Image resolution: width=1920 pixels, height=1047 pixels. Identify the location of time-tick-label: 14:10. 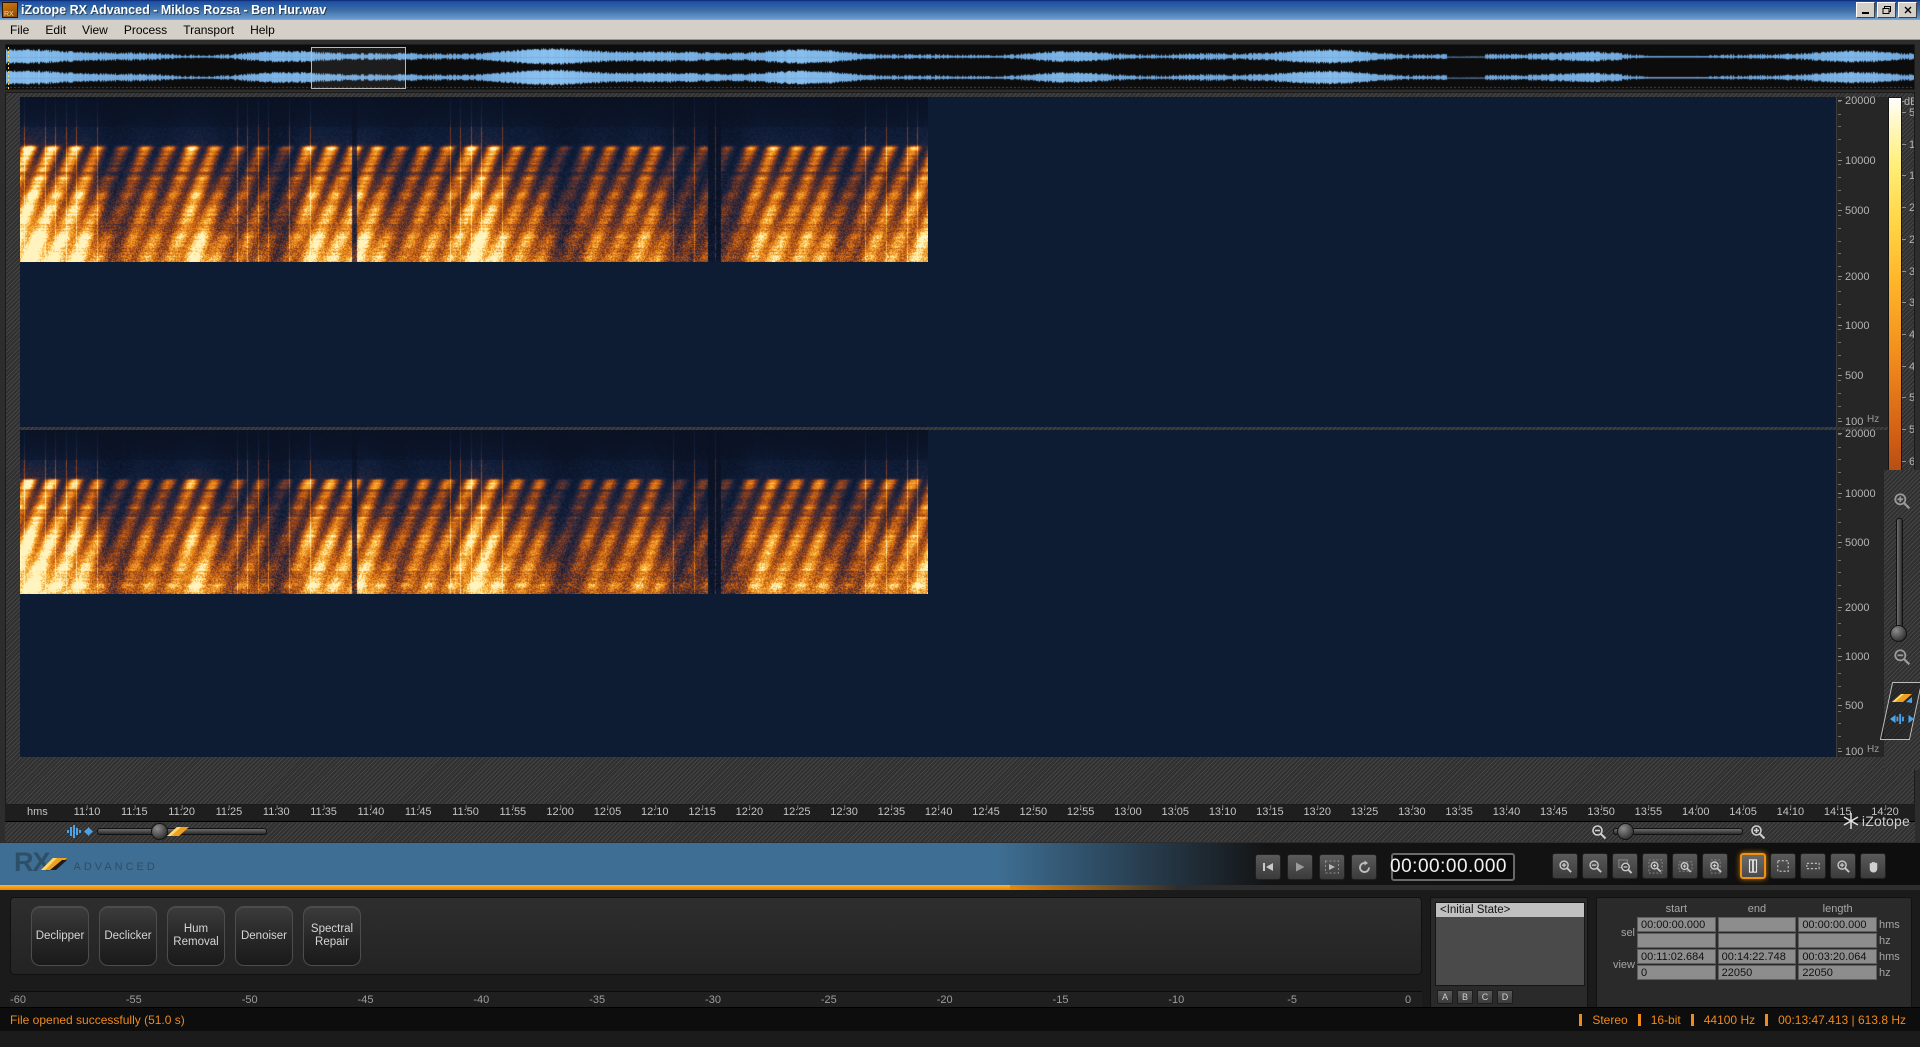
(1790, 811).